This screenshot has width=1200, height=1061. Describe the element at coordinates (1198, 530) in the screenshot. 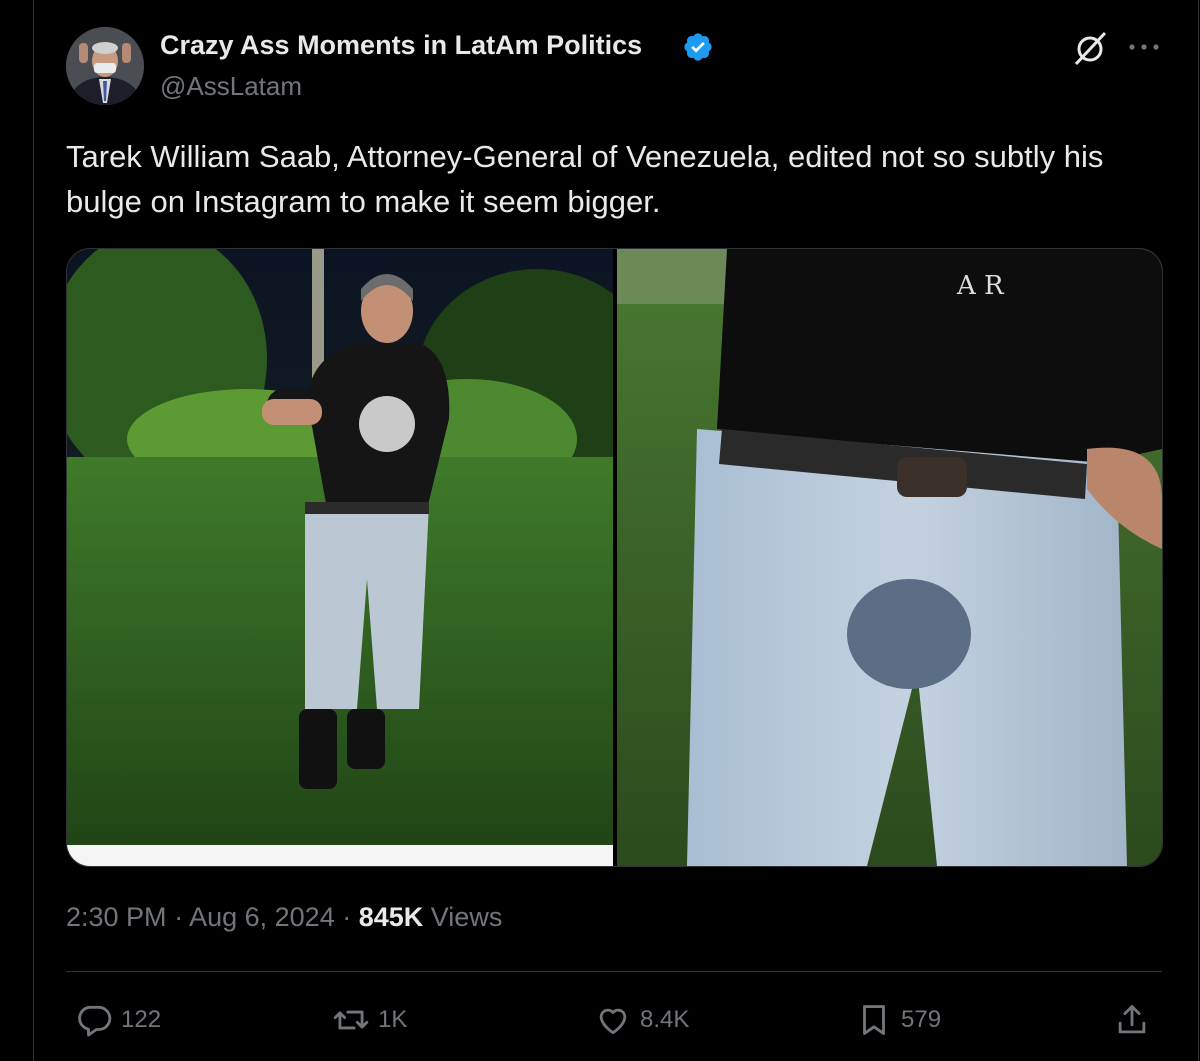

I see `timeline-border-right` at that location.